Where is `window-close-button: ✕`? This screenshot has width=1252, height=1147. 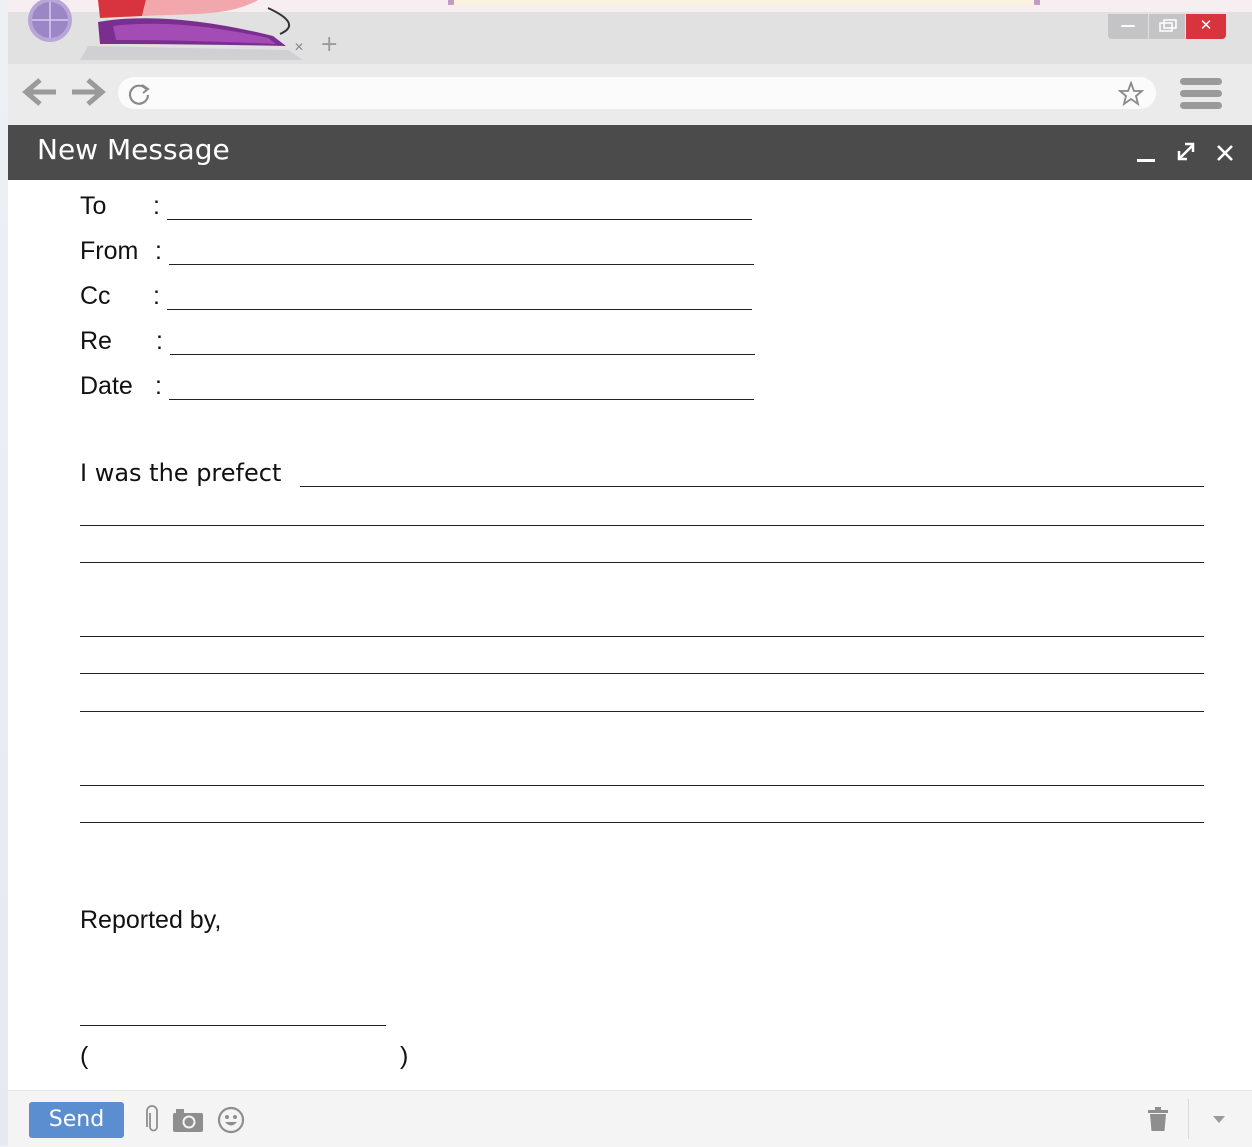 window-close-button: ✕ is located at coordinates (1206, 26).